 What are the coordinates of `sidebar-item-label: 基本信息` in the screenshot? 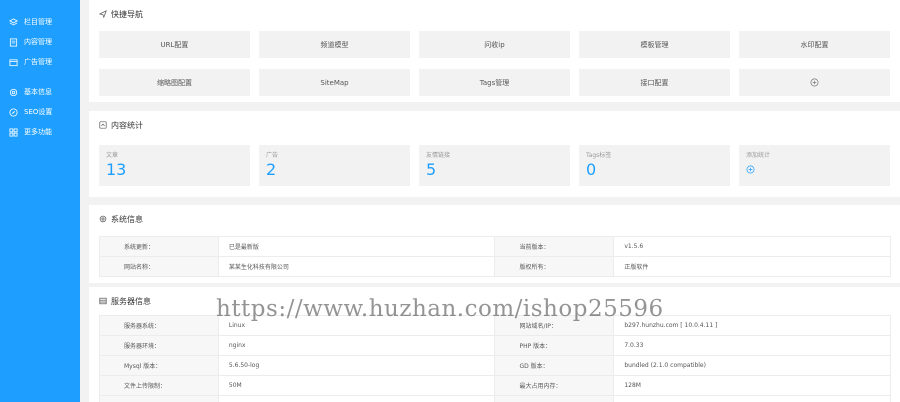 It's located at (38, 92).